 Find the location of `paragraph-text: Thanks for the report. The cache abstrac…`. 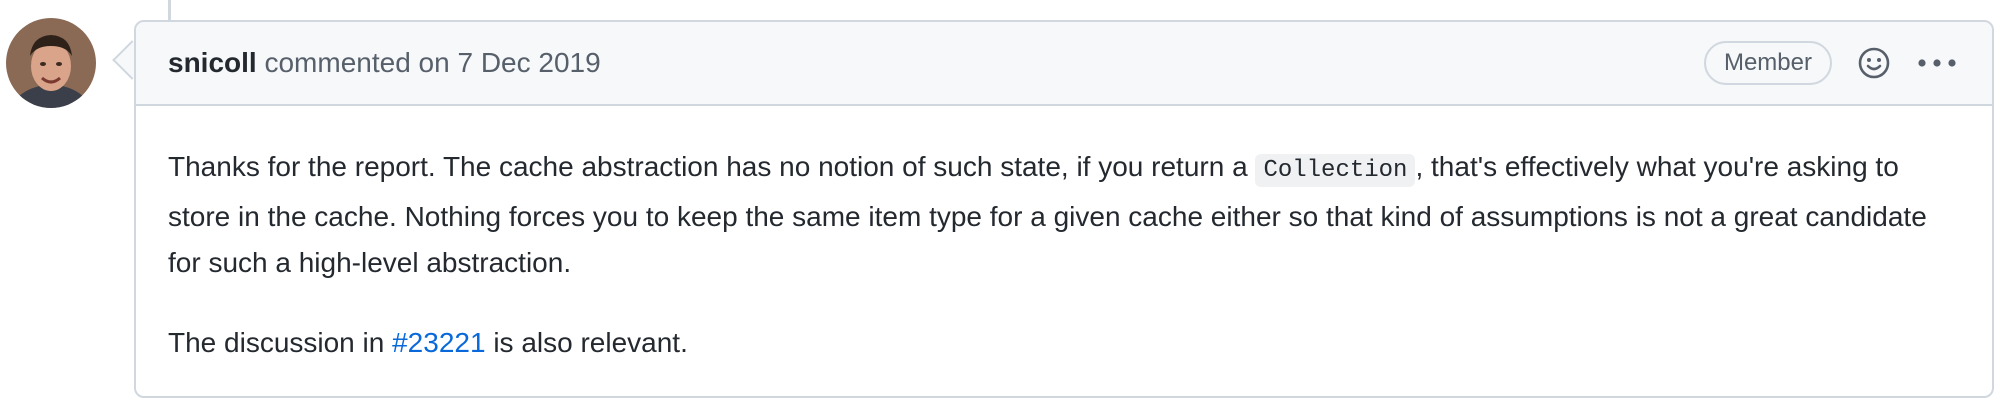

paragraph-text: Thanks for the report. The cache abstrac… is located at coordinates (712, 166).